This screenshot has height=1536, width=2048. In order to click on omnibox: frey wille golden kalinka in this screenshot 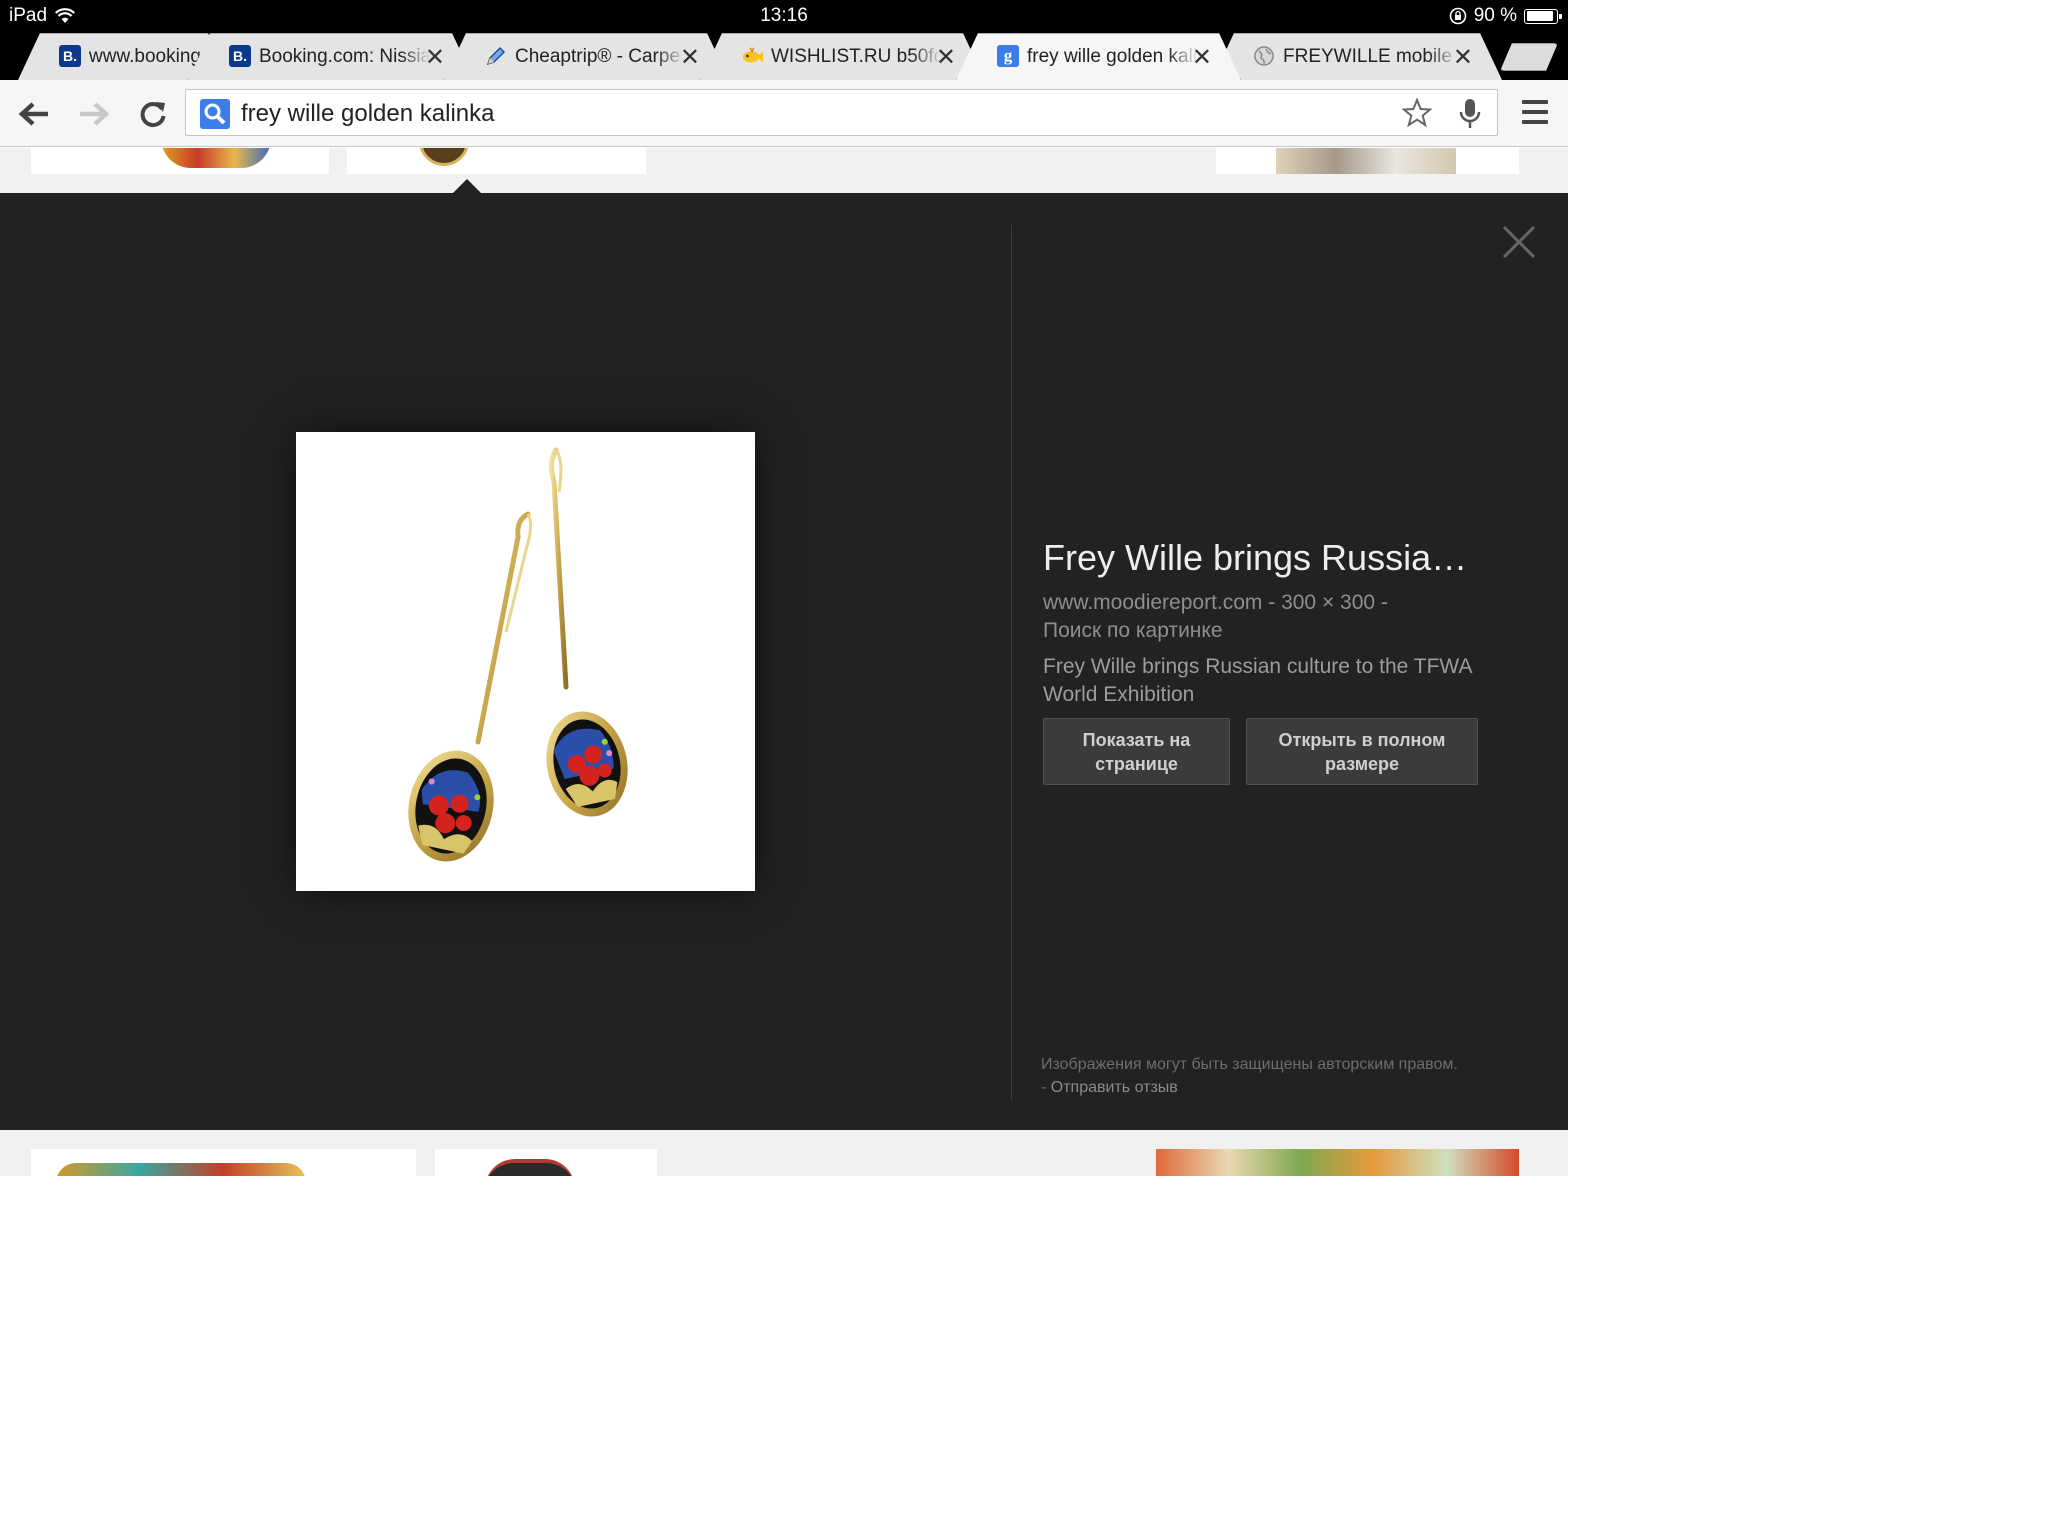, I will do `click(841, 112)`.